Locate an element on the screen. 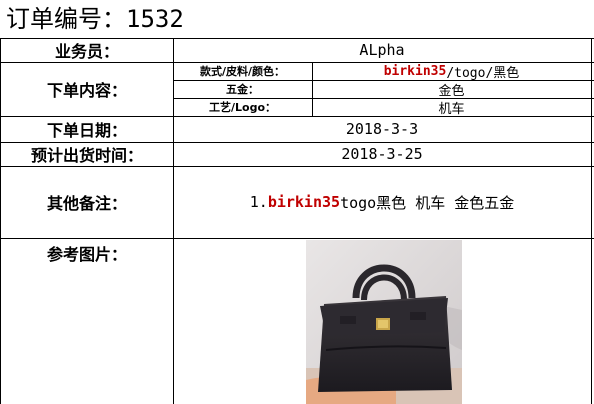 The height and width of the screenshot is (404, 594). remarks-prefix: 1. is located at coordinates (258, 202).